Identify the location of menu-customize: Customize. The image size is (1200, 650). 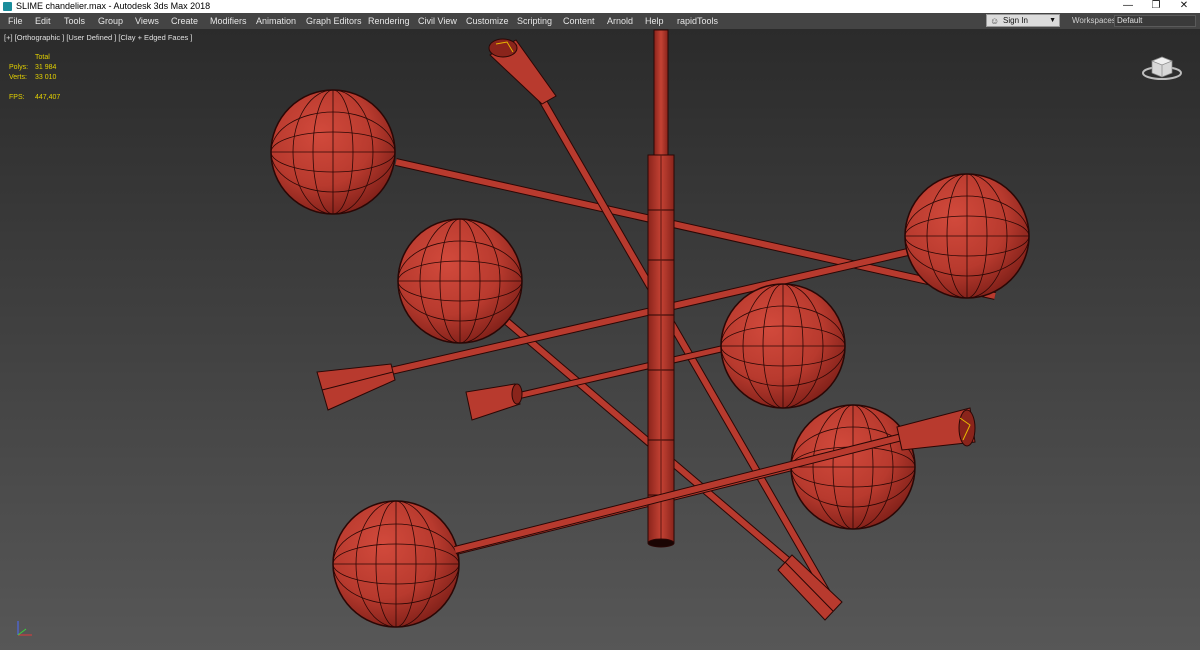
(487, 21).